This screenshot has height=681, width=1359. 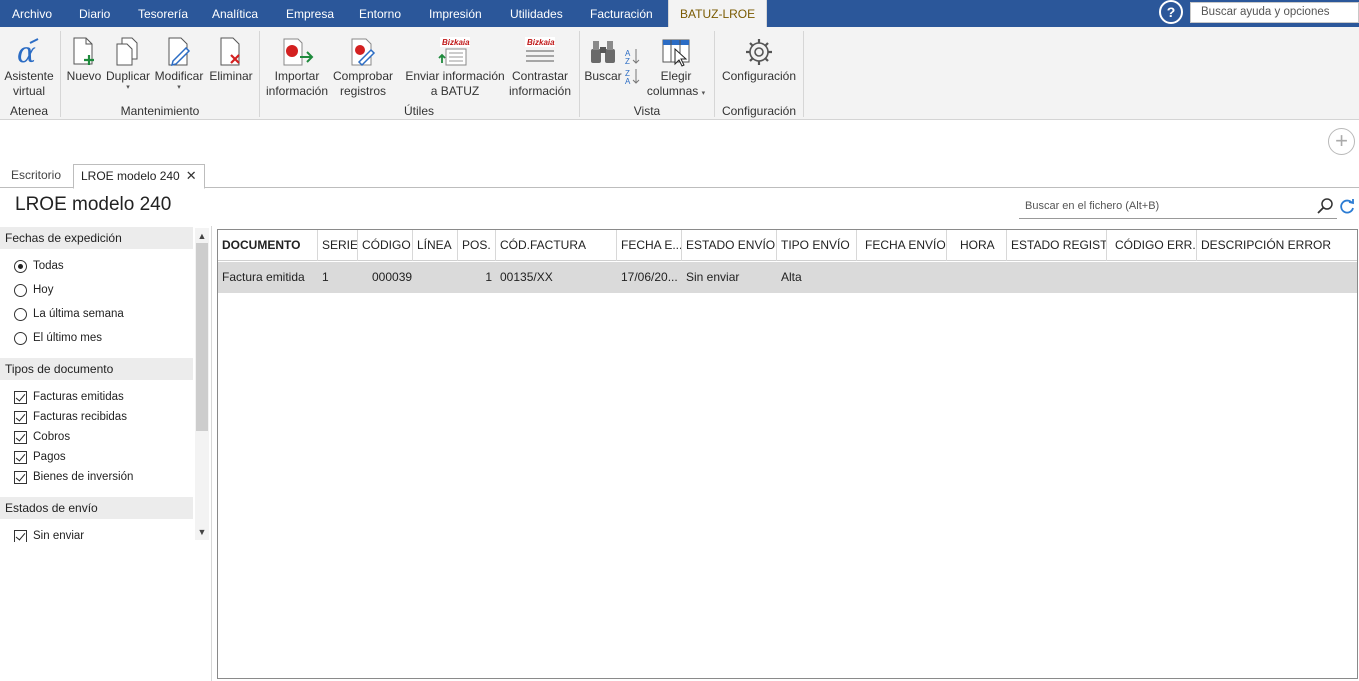 I want to click on elegir-label-text: columnas, so click(x=672, y=91).